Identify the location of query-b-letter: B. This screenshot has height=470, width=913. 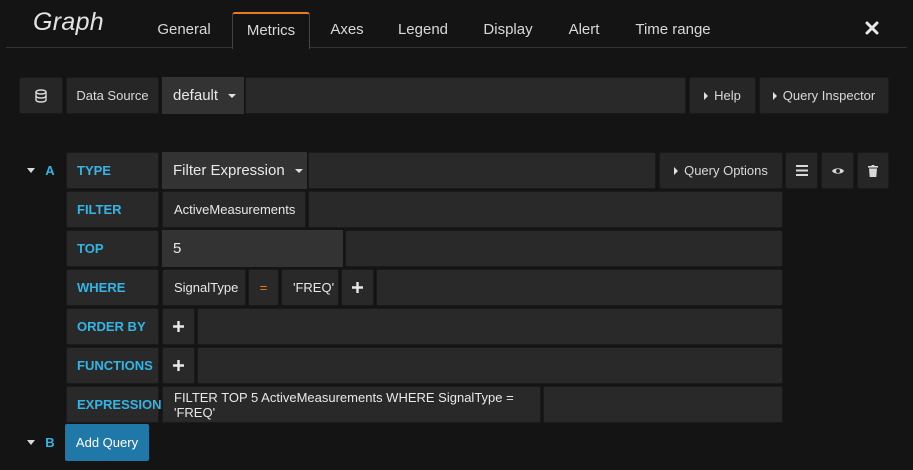
(50, 442).